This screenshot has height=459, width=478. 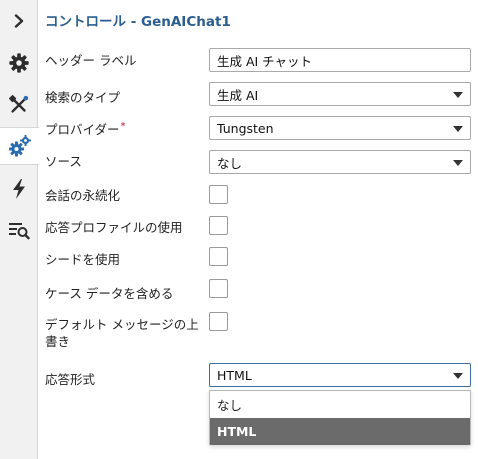 I want to click on required-marker: *, so click(x=123, y=126).